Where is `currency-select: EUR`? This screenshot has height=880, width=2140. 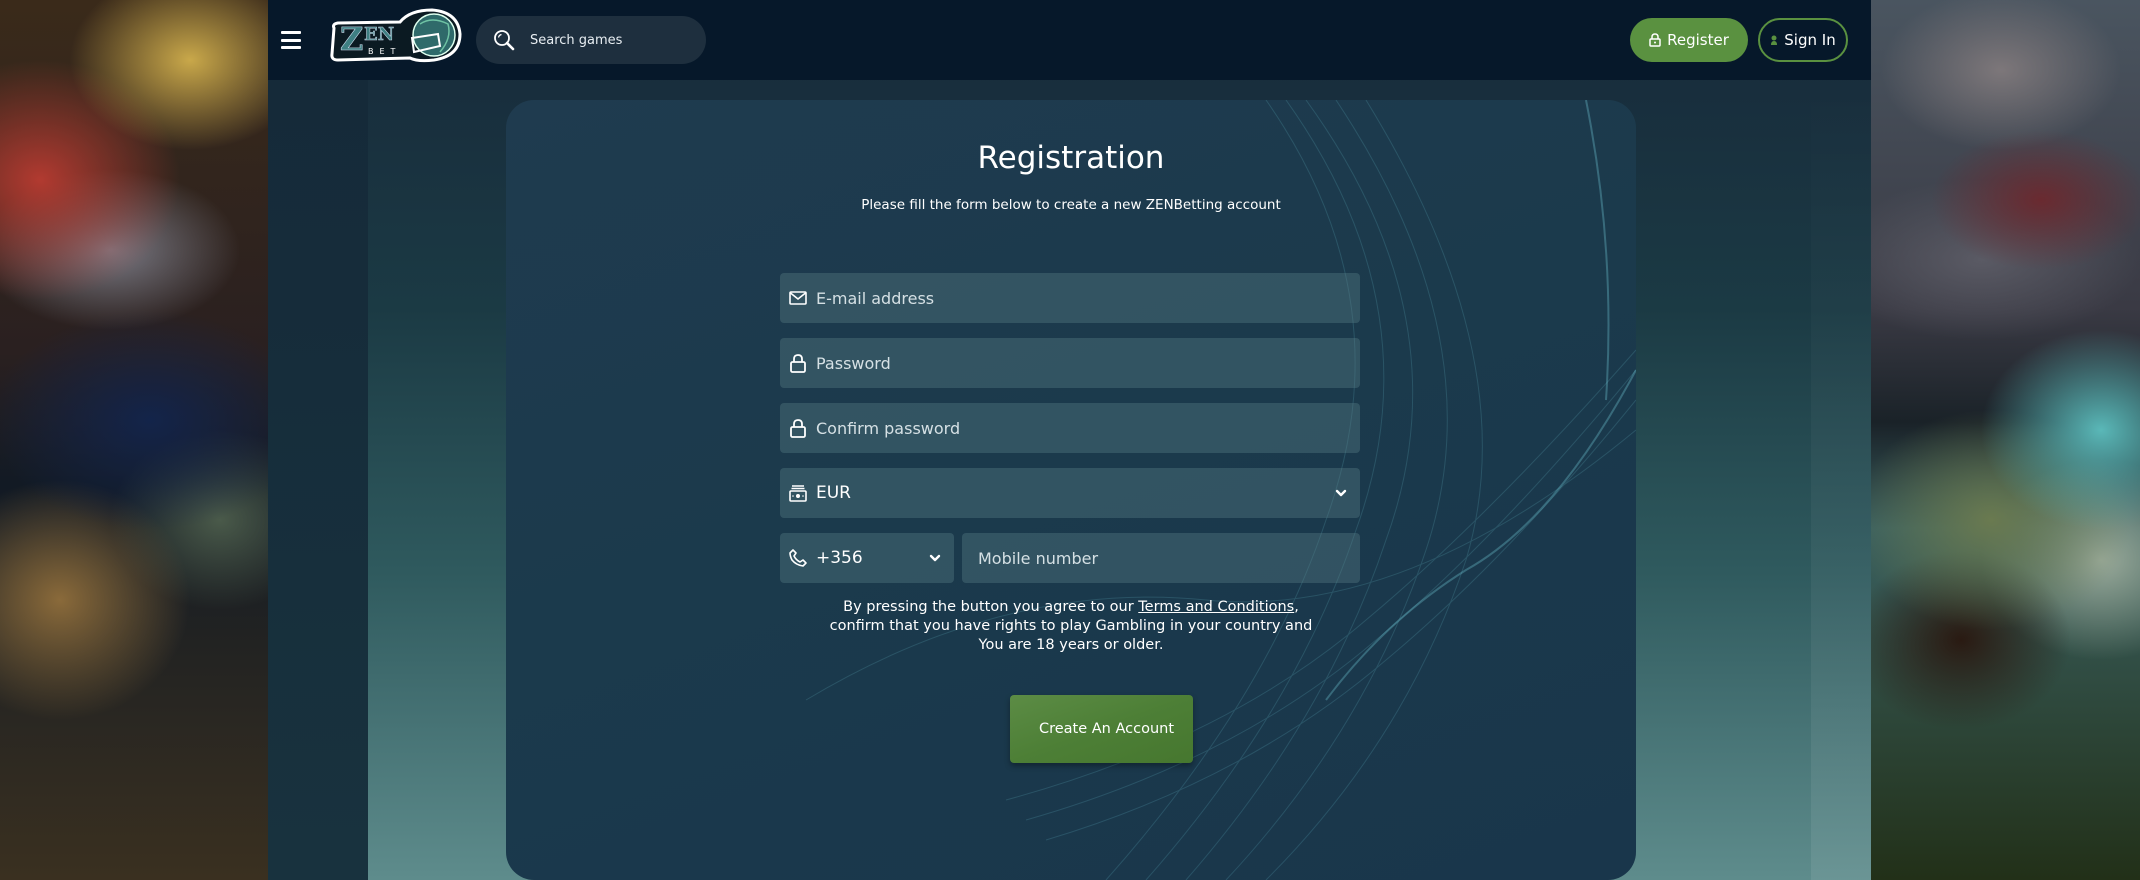 currency-select: EUR is located at coordinates (1070, 493).